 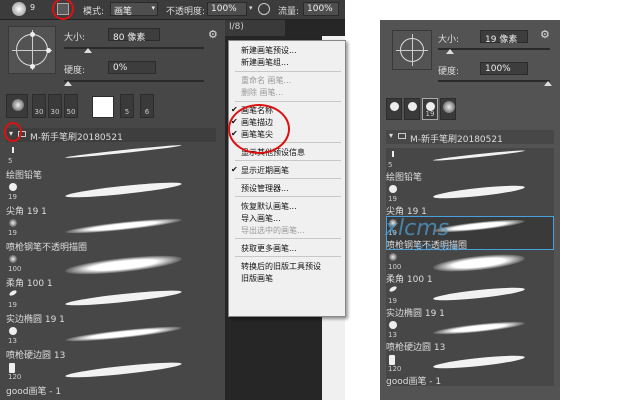 I want to click on brush-size-badge: 9, so click(x=33, y=7).